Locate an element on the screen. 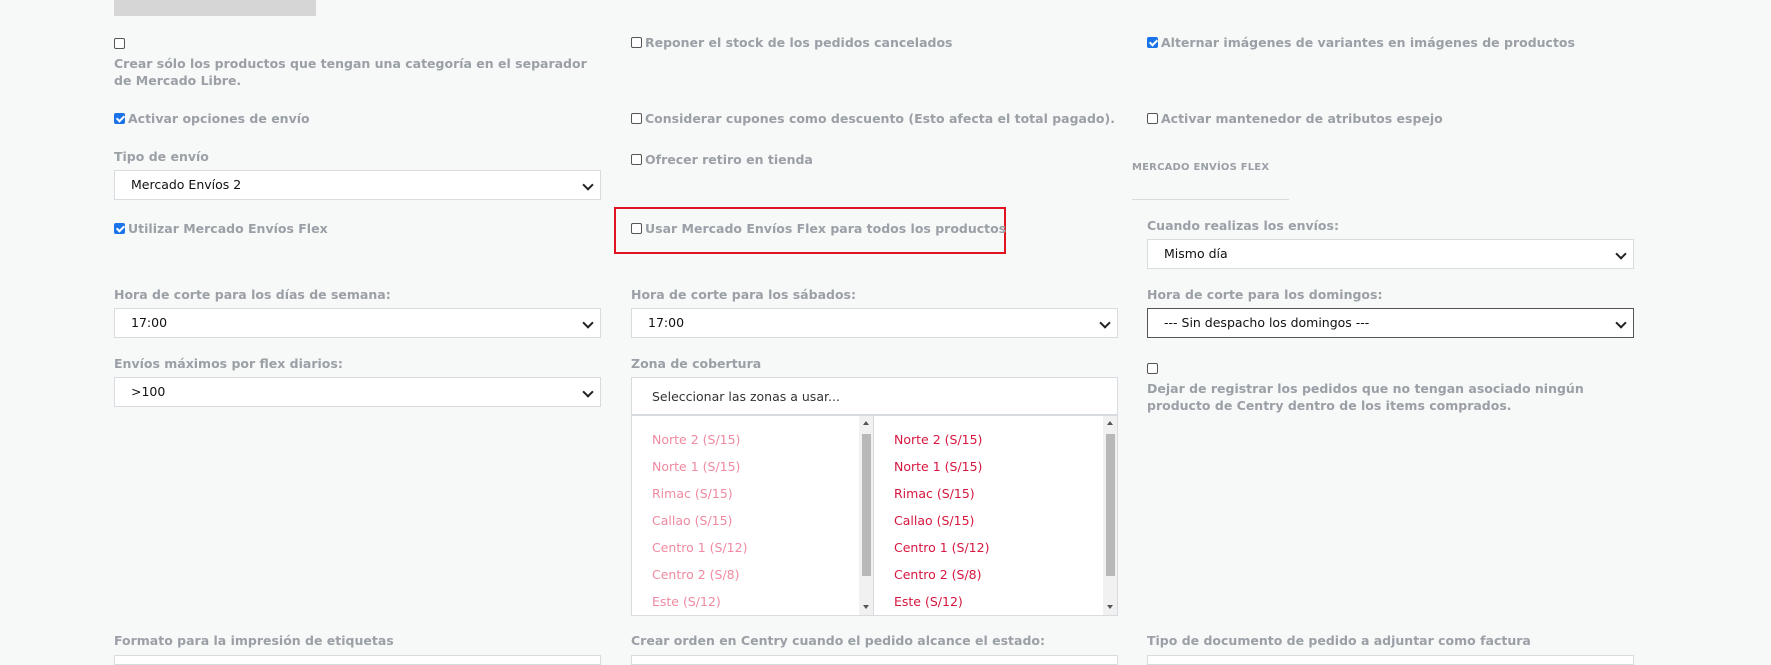 This screenshot has height=665, width=1771. shipping-type-value: Mercado Envíos 2 is located at coordinates (186, 184).